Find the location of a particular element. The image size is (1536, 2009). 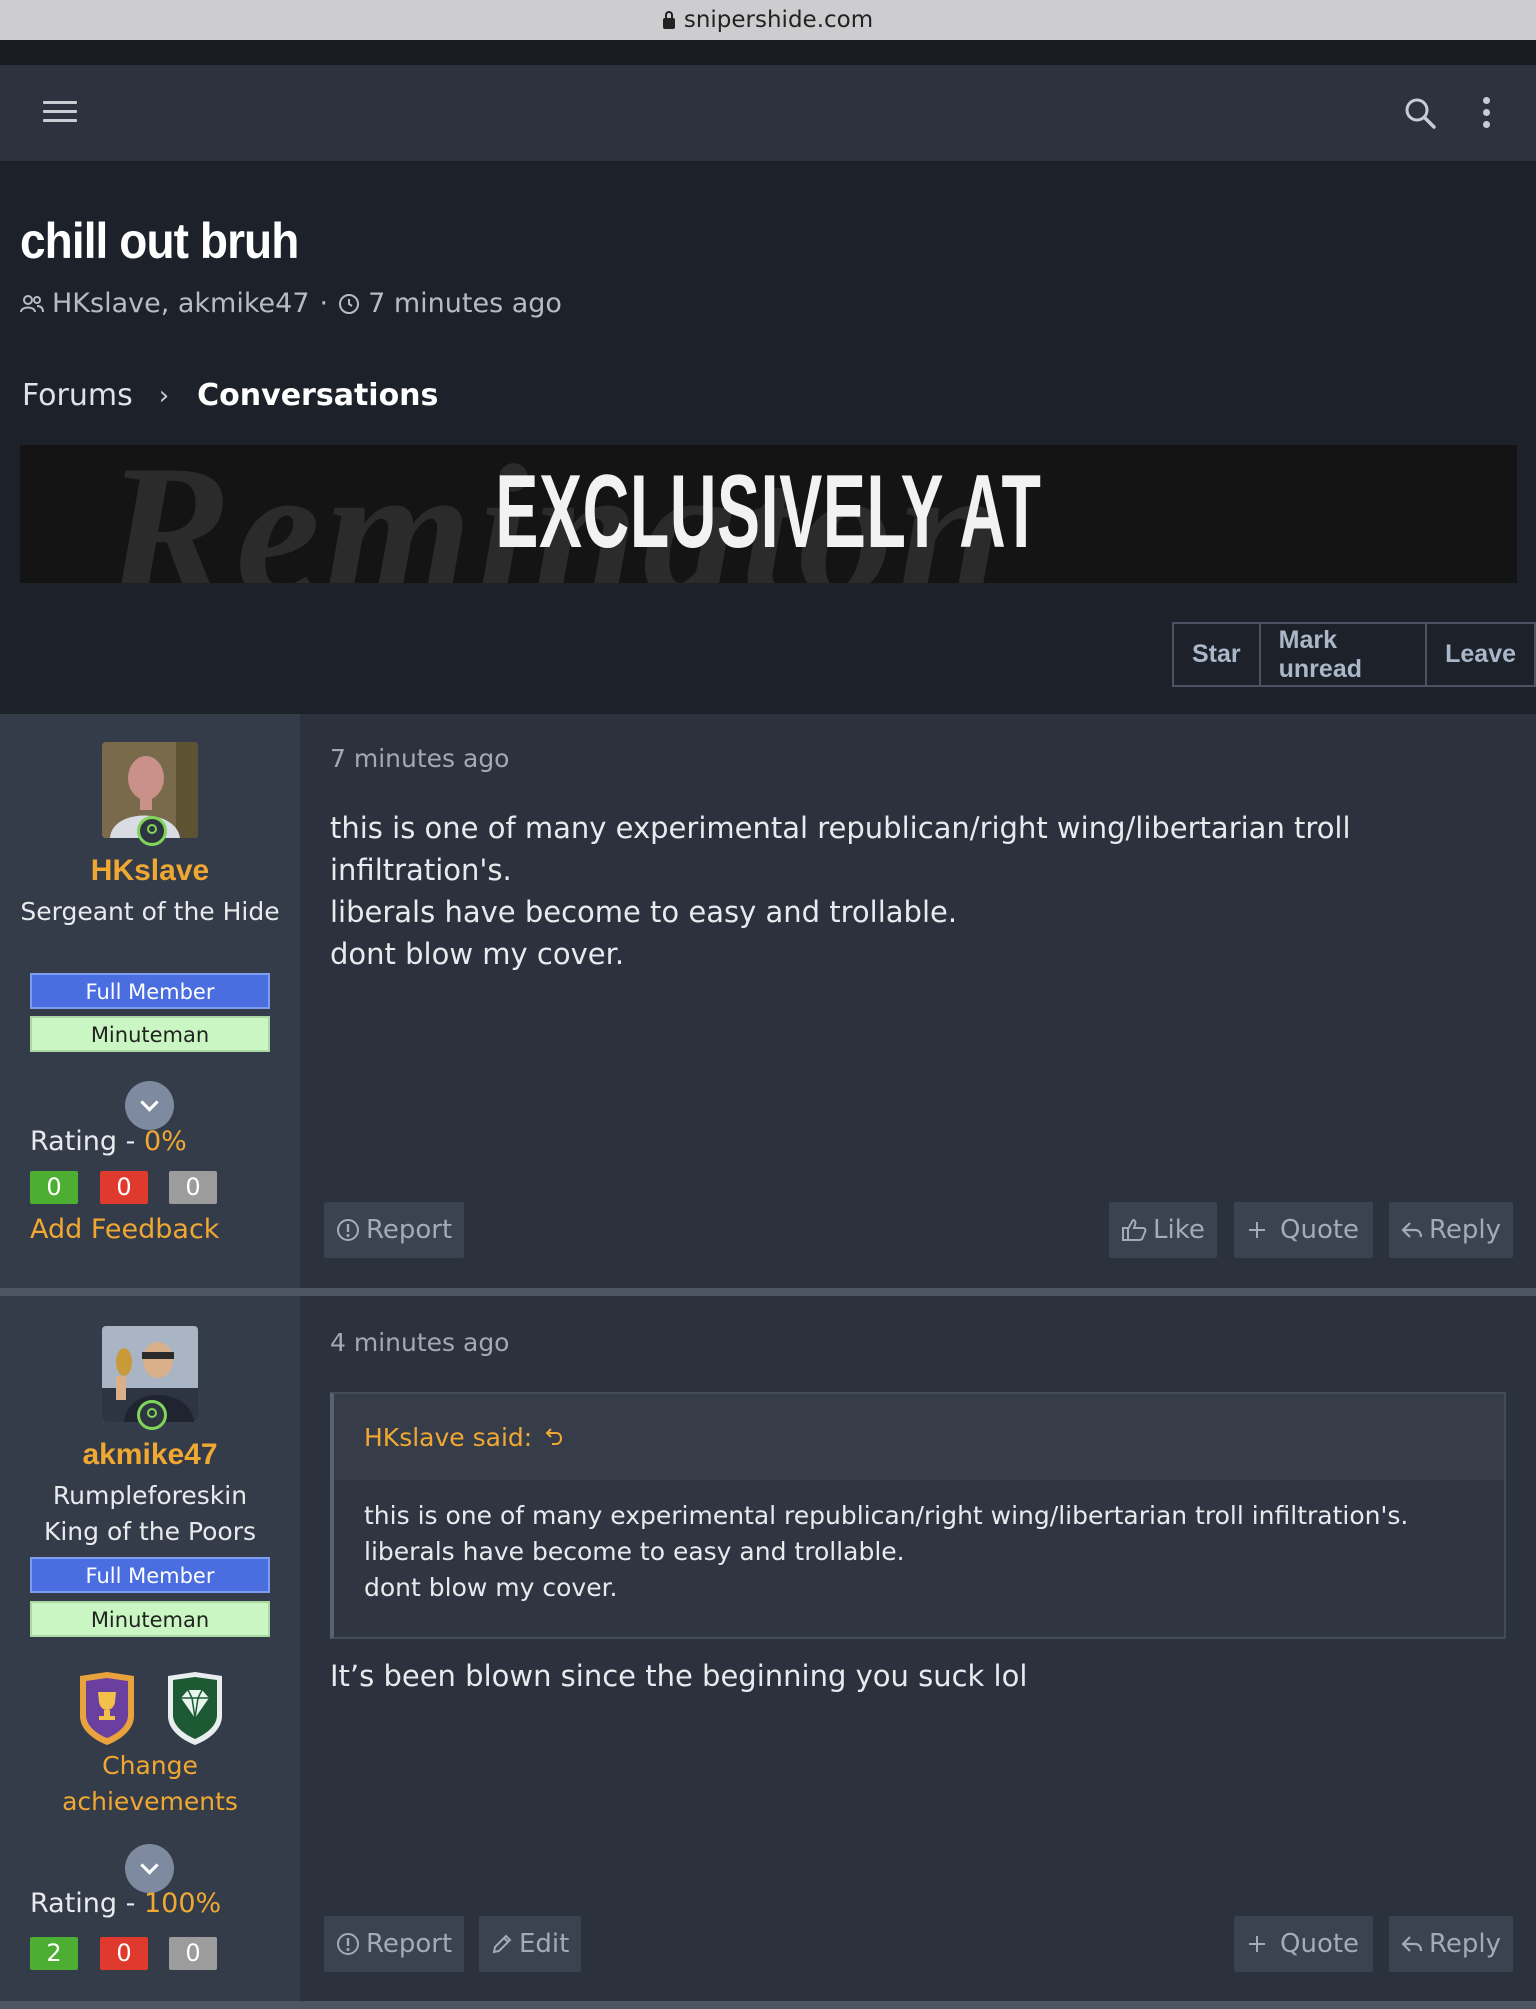

positive-count: 2 is located at coordinates (54, 1953).